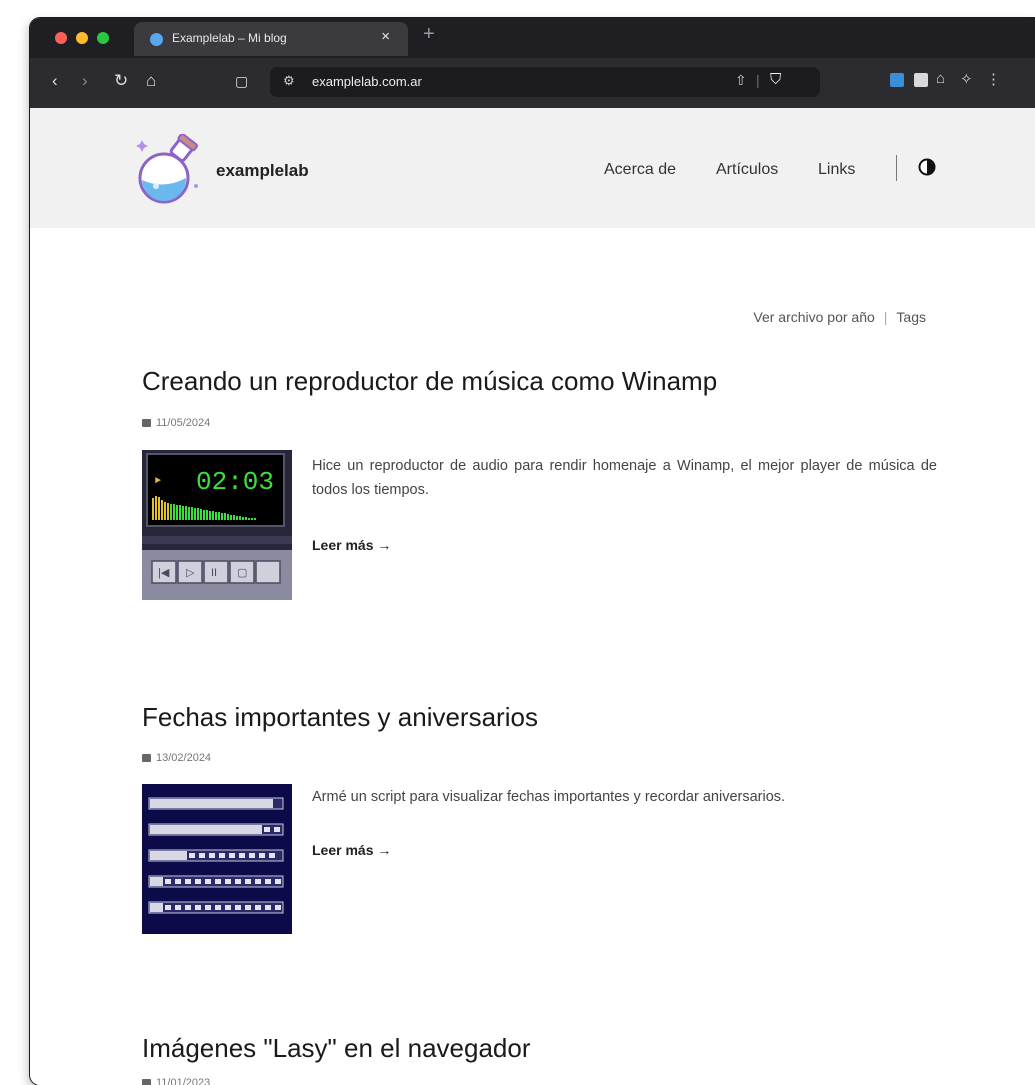 The image size is (1035, 1085). Describe the element at coordinates (813, 317) in the screenshot. I see `archive-by-year-link: Ver archivo por año` at that location.